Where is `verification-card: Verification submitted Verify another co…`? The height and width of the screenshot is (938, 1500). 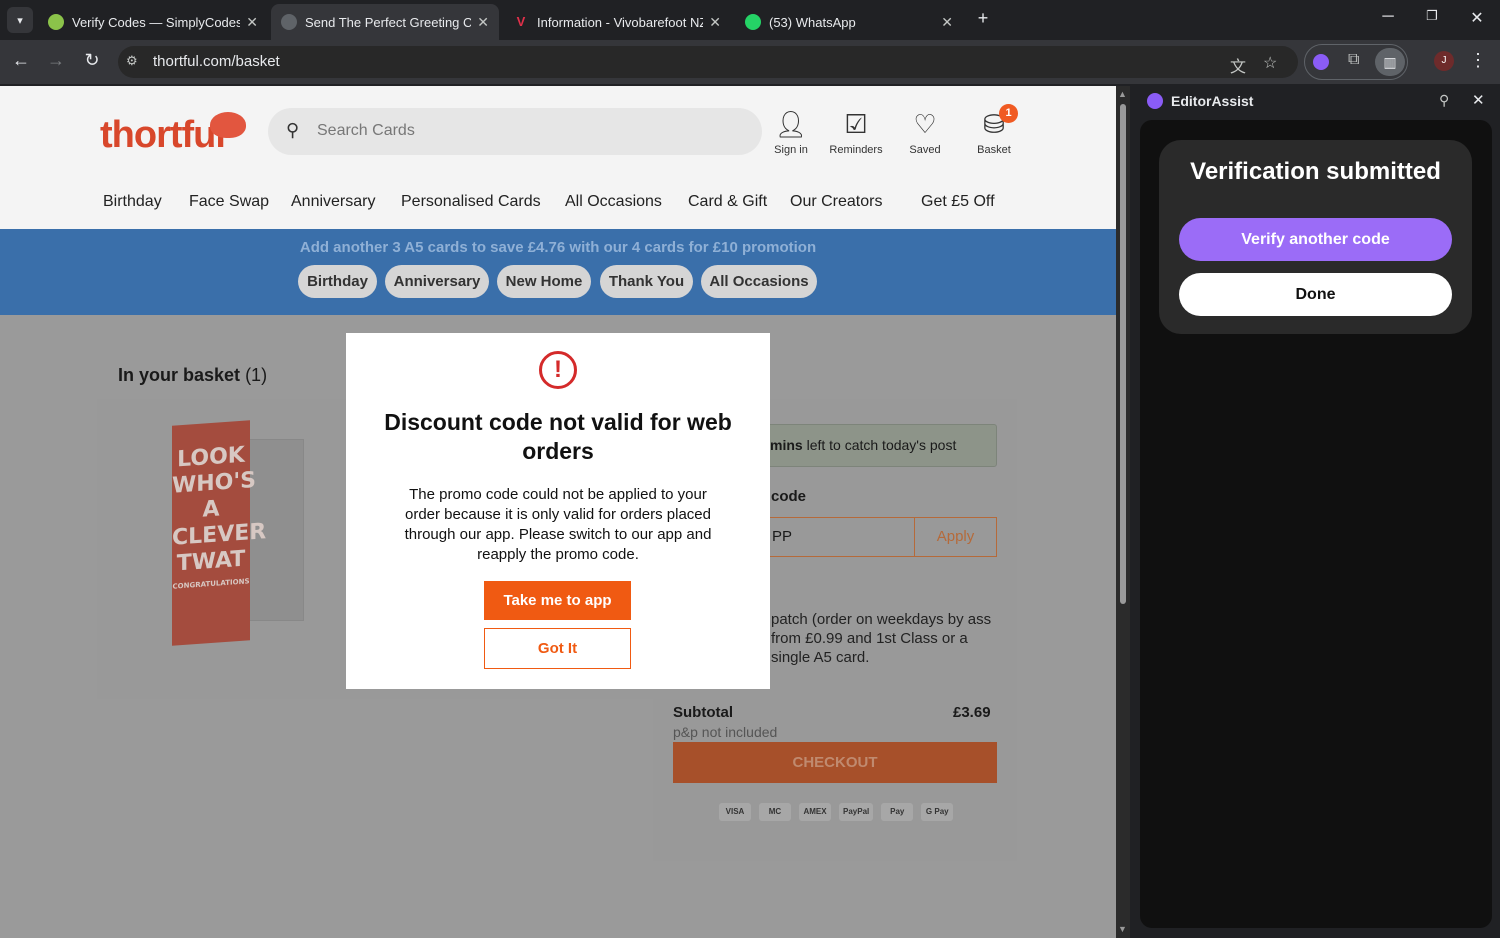 verification-card: Verification submitted Verify another co… is located at coordinates (1315, 237).